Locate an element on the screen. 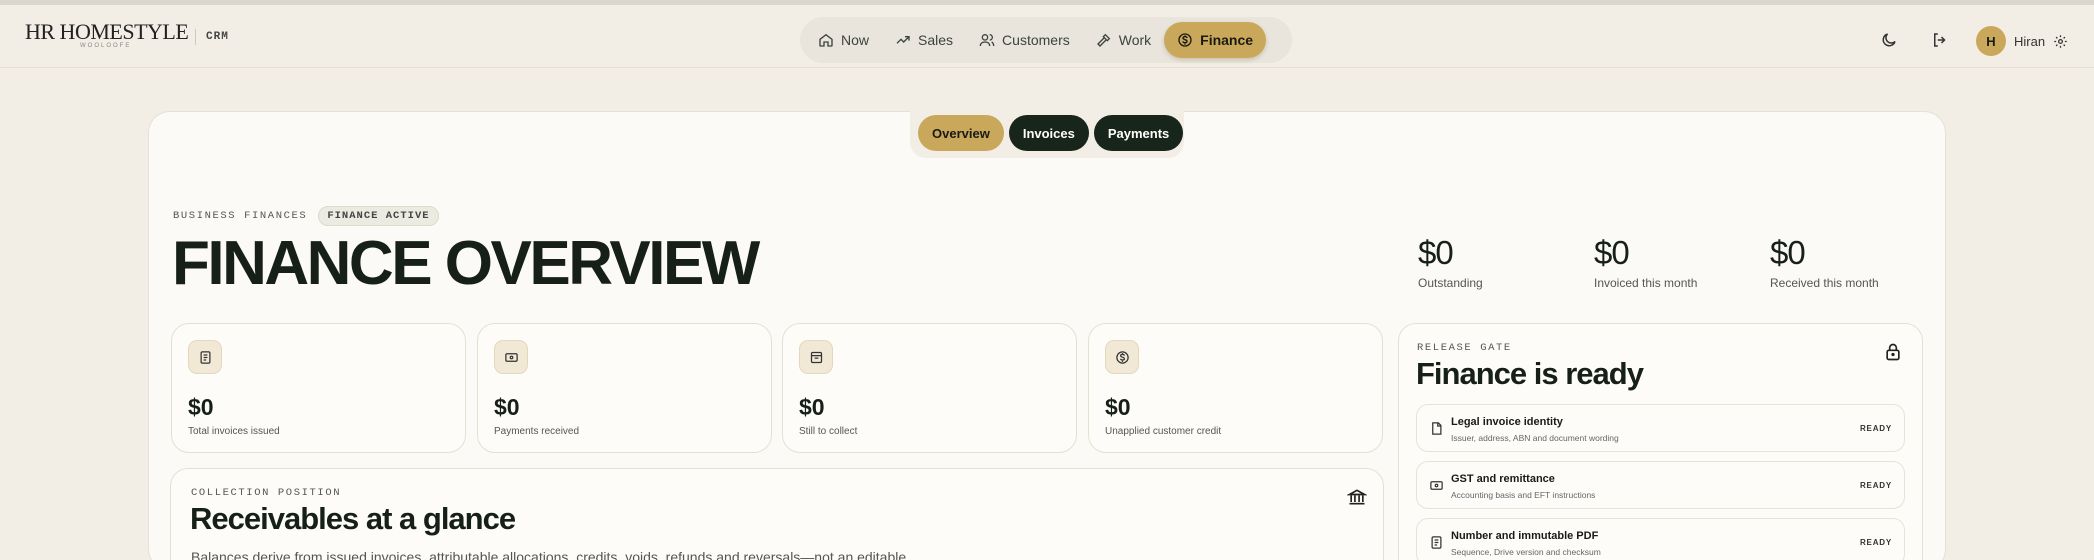 The height and width of the screenshot is (560, 2094). nav-item-sales: Sales is located at coordinates (924, 40).